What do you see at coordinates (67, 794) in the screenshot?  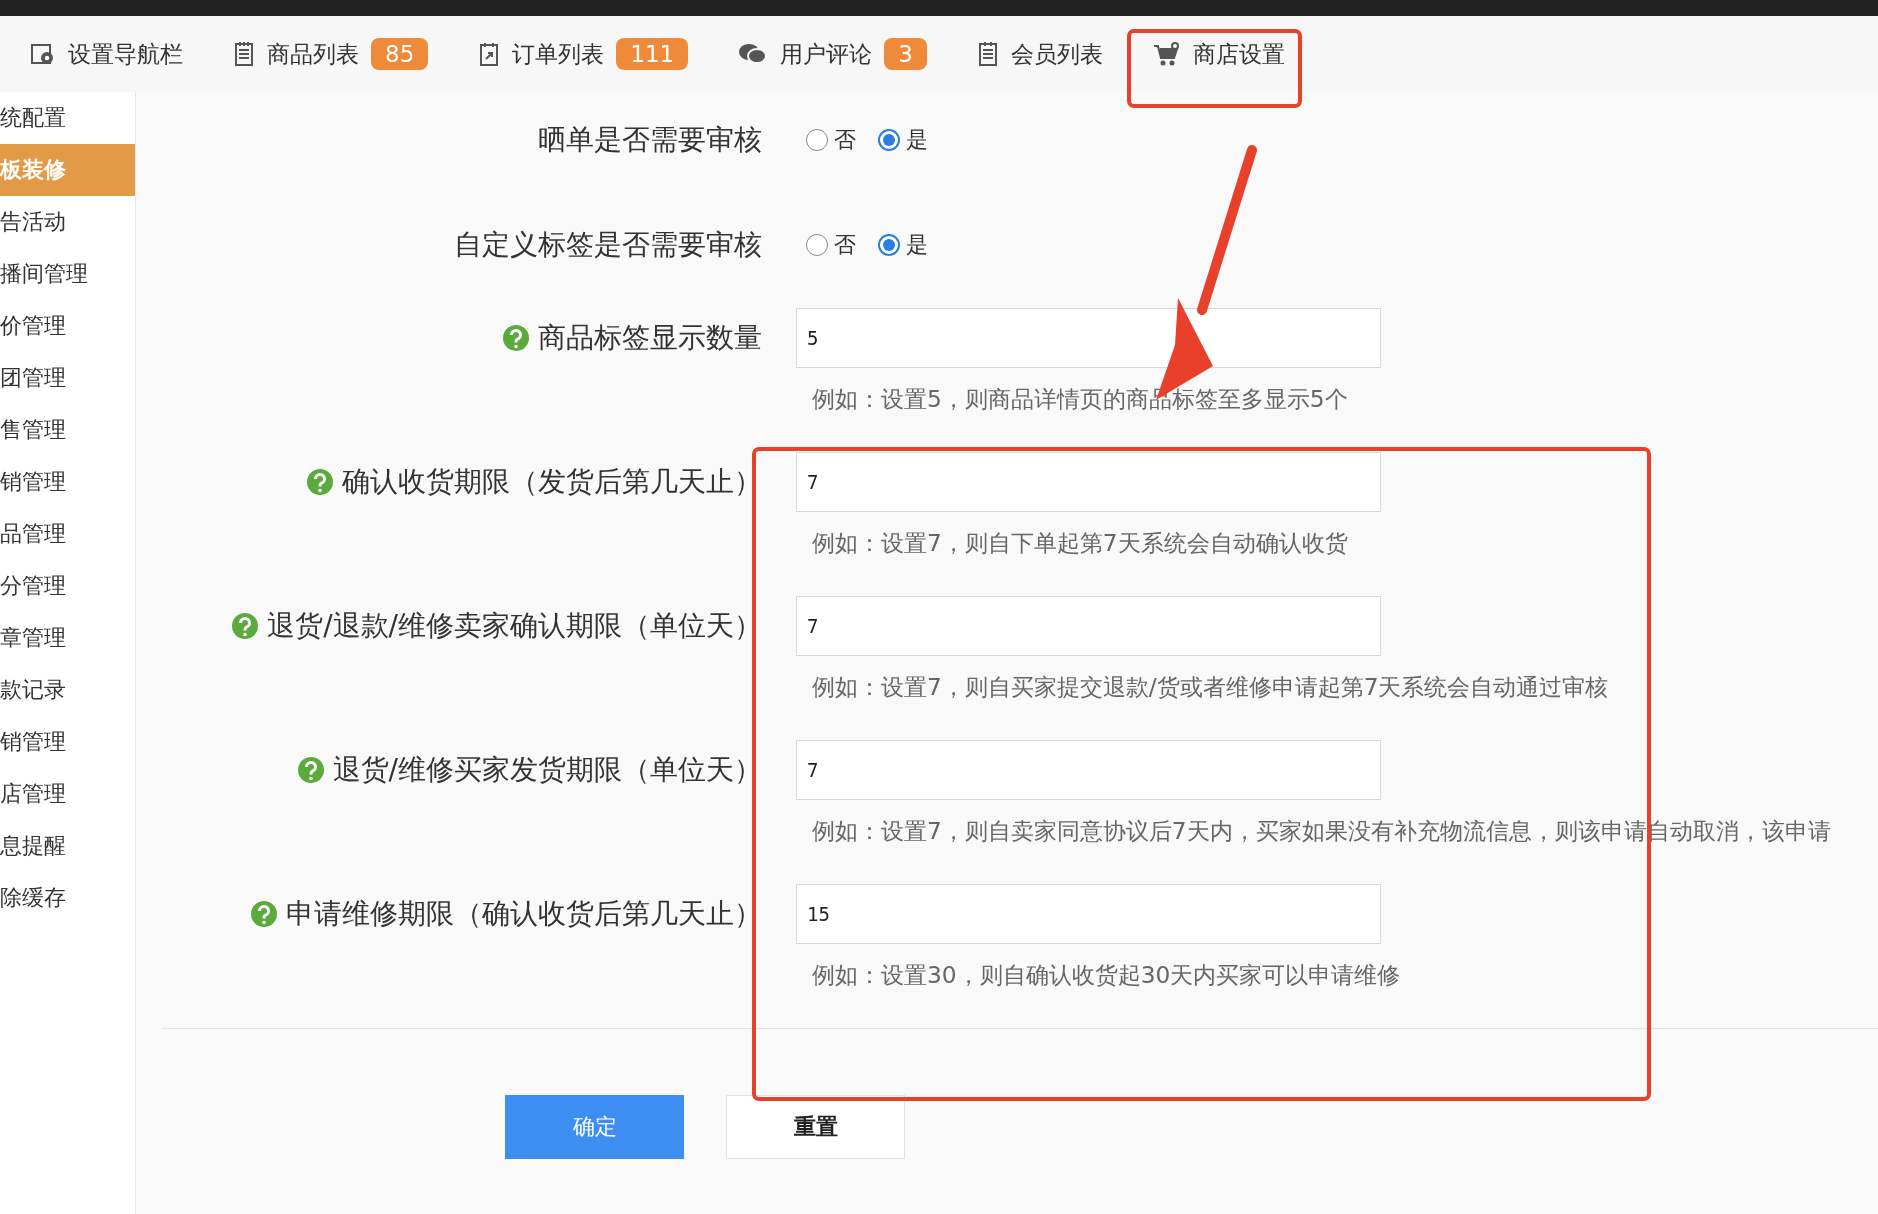 I see `sidebar-item: 店管理` at bounding box center [67, 794].